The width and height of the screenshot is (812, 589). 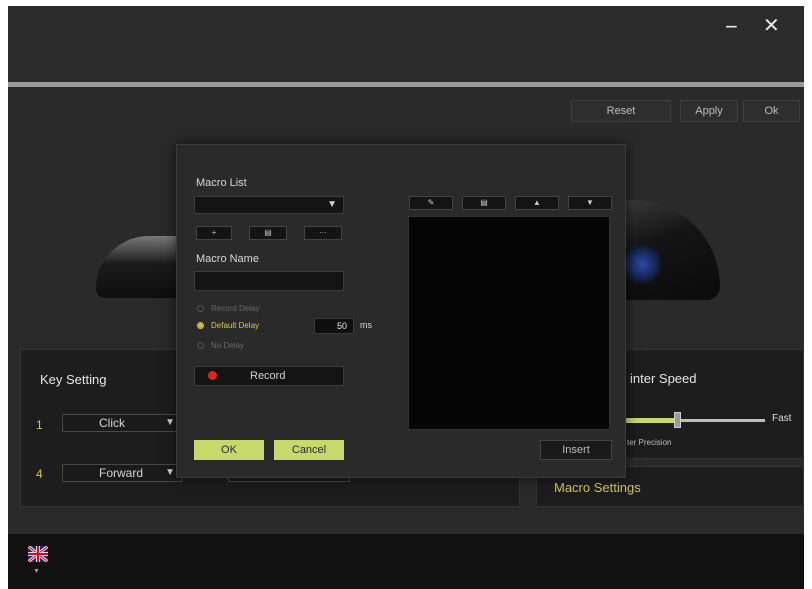 What do you see at coordinates (663, 378) in the screenshot?
I see `pointer-speed-title: inter Speed` at bounding box center [663, 378].